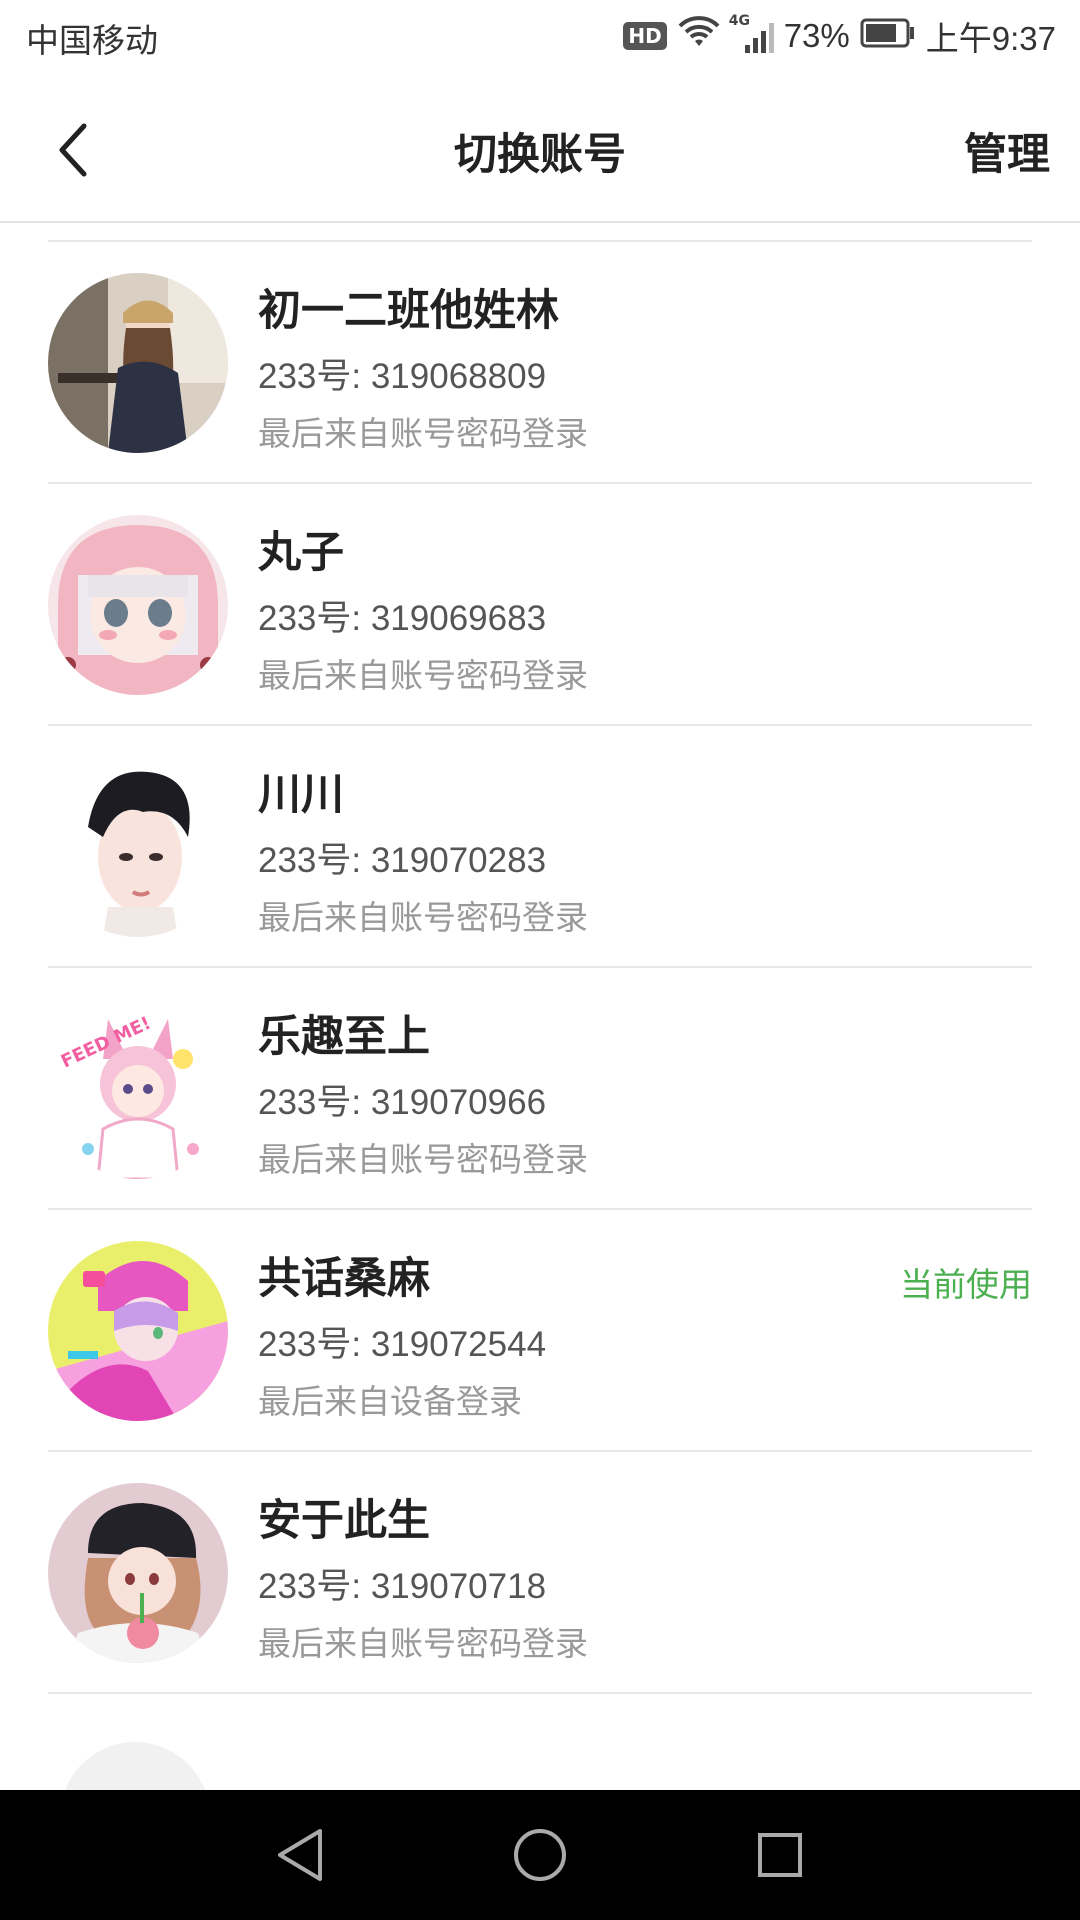  I want to click on account-id: 233号: 319070718, so click(402, 1586).